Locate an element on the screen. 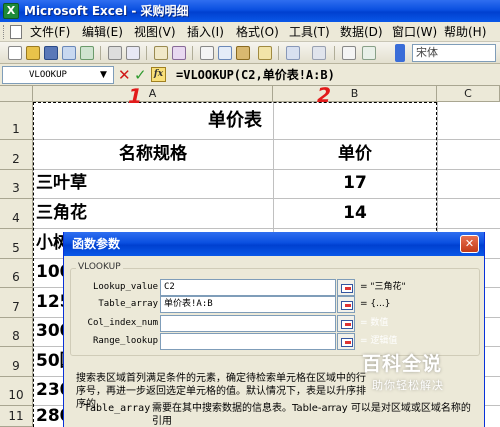  watermark-title: 百科全说 is located at coordinates (402, 364).